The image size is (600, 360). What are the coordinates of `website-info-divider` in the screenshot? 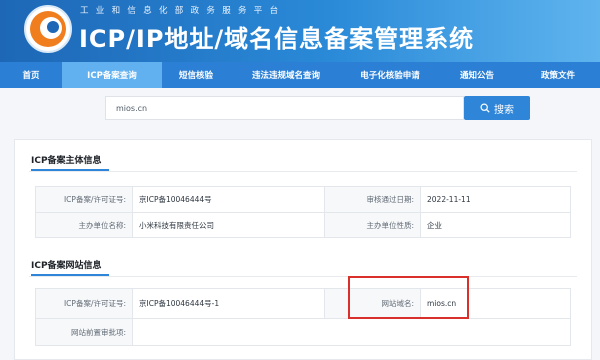 It's located at (303, 276).